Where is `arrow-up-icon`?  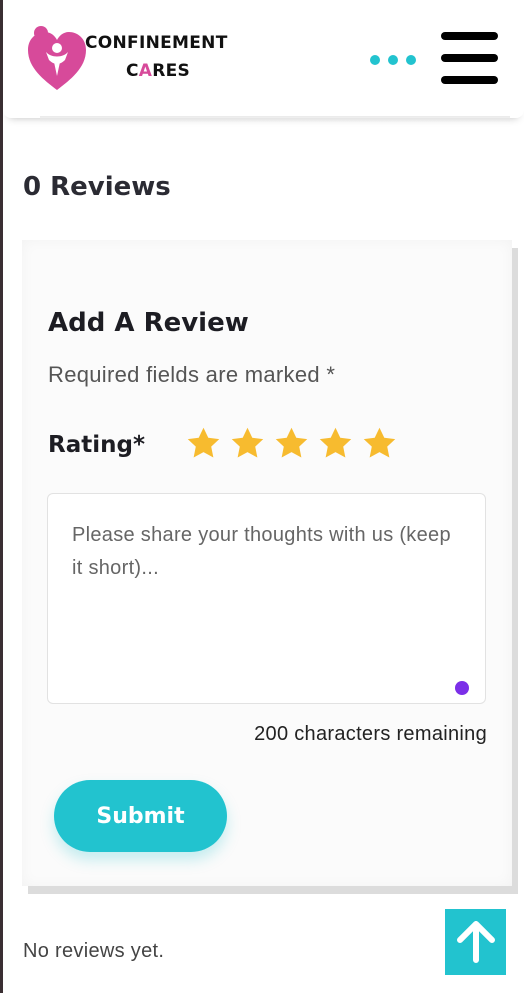 arrow-up-icon is located at coordinates (475, 942).